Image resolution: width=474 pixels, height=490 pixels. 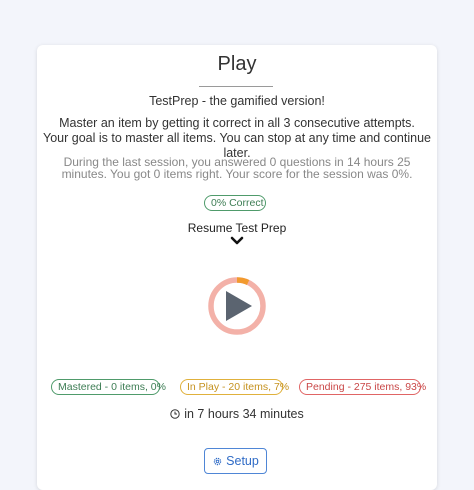 What do you see at coordinates (237, 241) in the screenshot?
I see `chevron-down-icon` at bounding box center [237, 241].